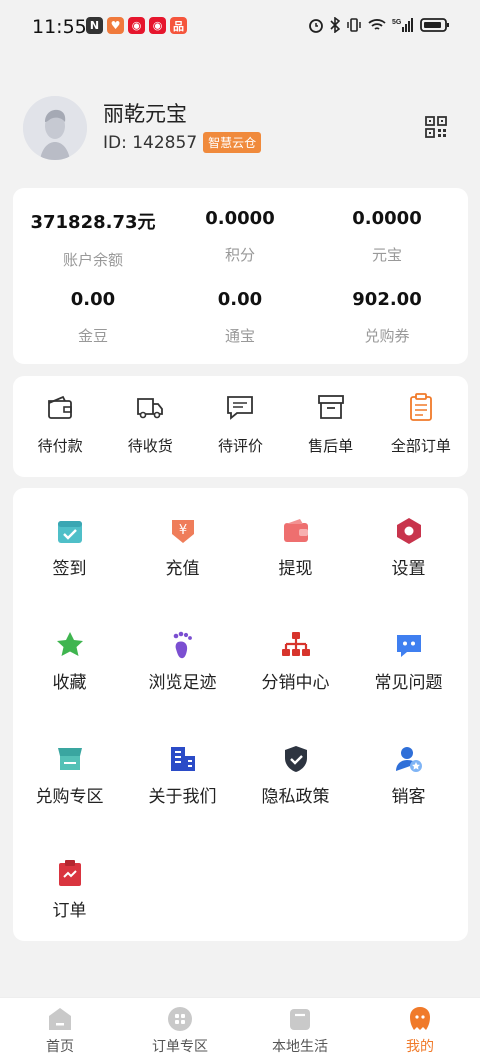 This screenshot has width=480, height=1059. What do you see at coordinates (295, 683) in the screenshot?
I see `menu-label: 分销中心` at bounding box center [295, 683].